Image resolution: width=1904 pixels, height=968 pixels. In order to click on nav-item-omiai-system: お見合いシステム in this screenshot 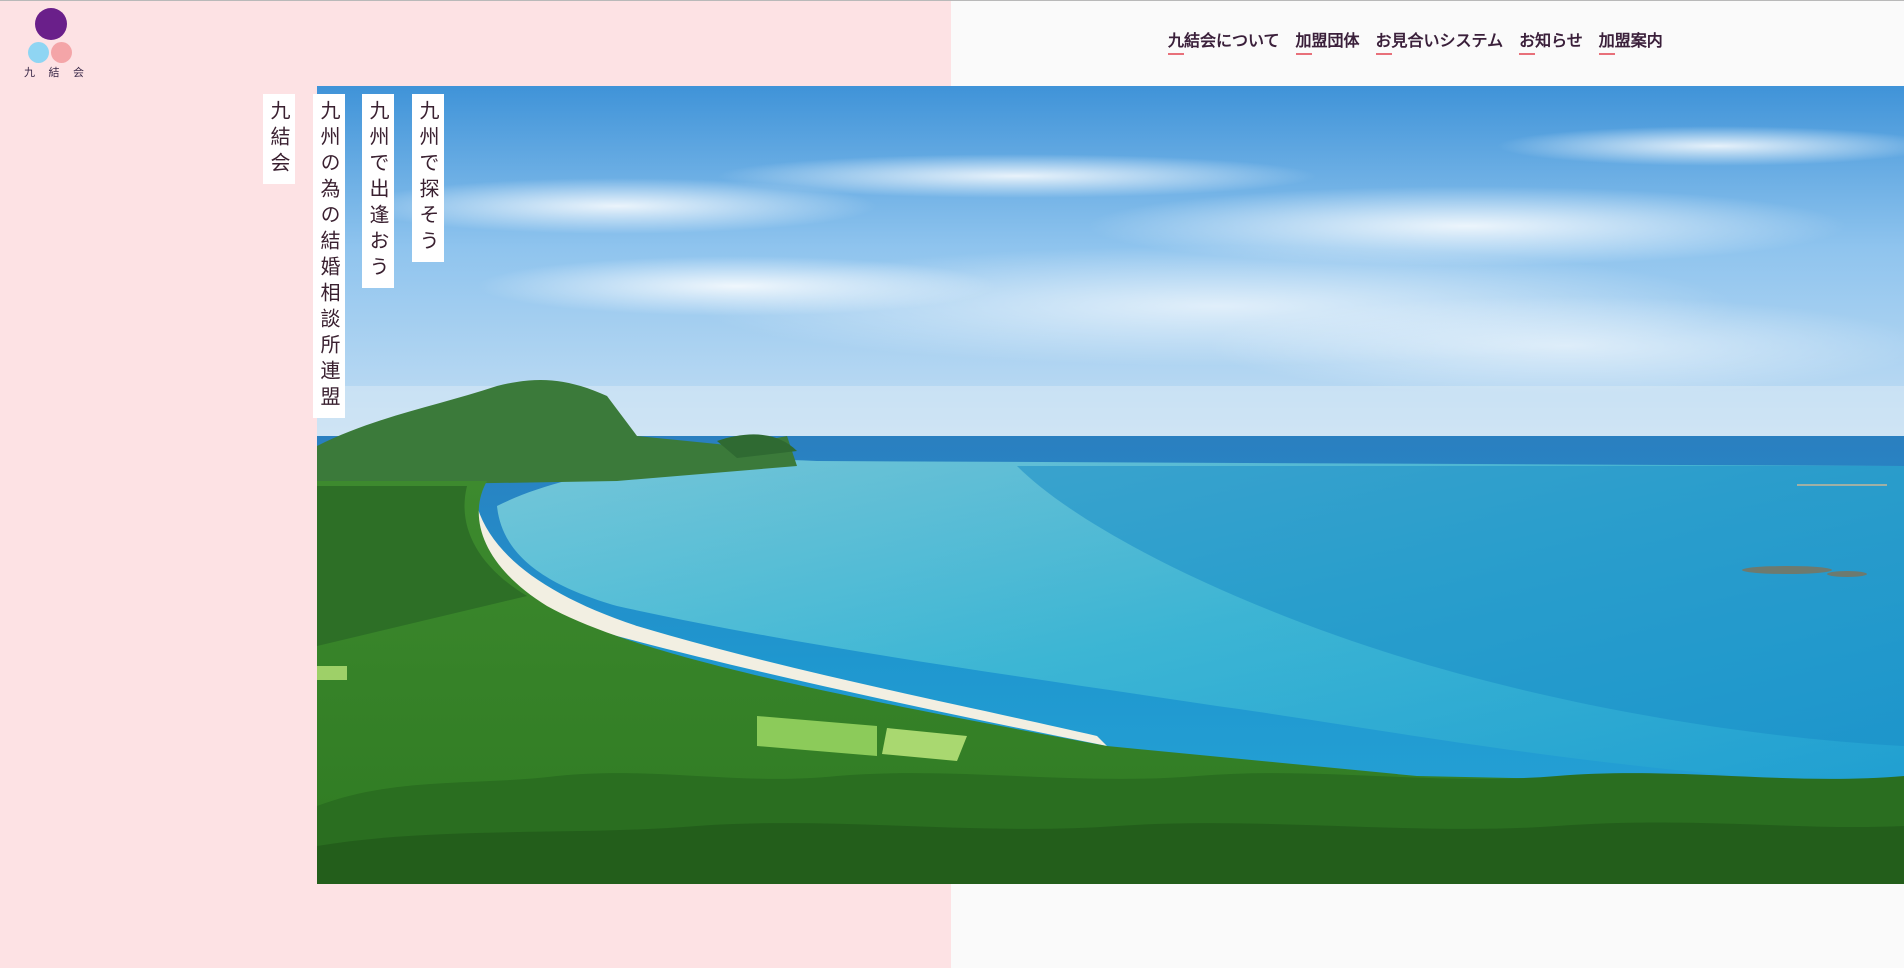, I will do `click(1439, 42)`.